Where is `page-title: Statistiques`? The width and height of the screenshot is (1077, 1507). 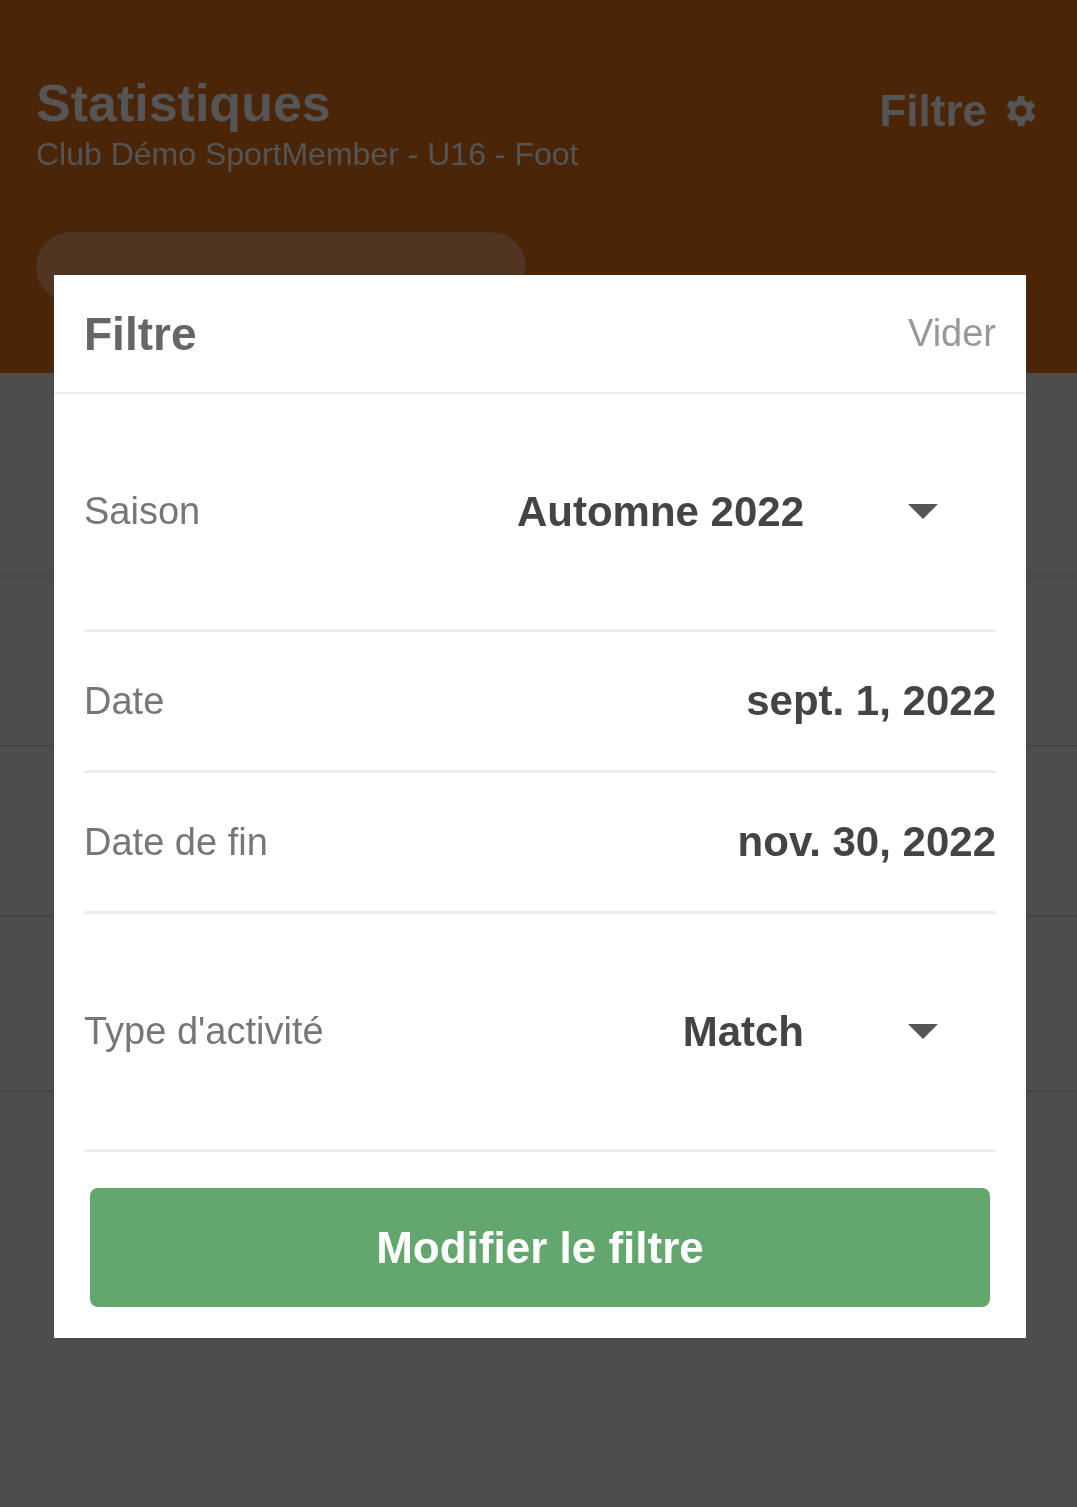 page-title: Statistiques is located at coordinates (184, 103).